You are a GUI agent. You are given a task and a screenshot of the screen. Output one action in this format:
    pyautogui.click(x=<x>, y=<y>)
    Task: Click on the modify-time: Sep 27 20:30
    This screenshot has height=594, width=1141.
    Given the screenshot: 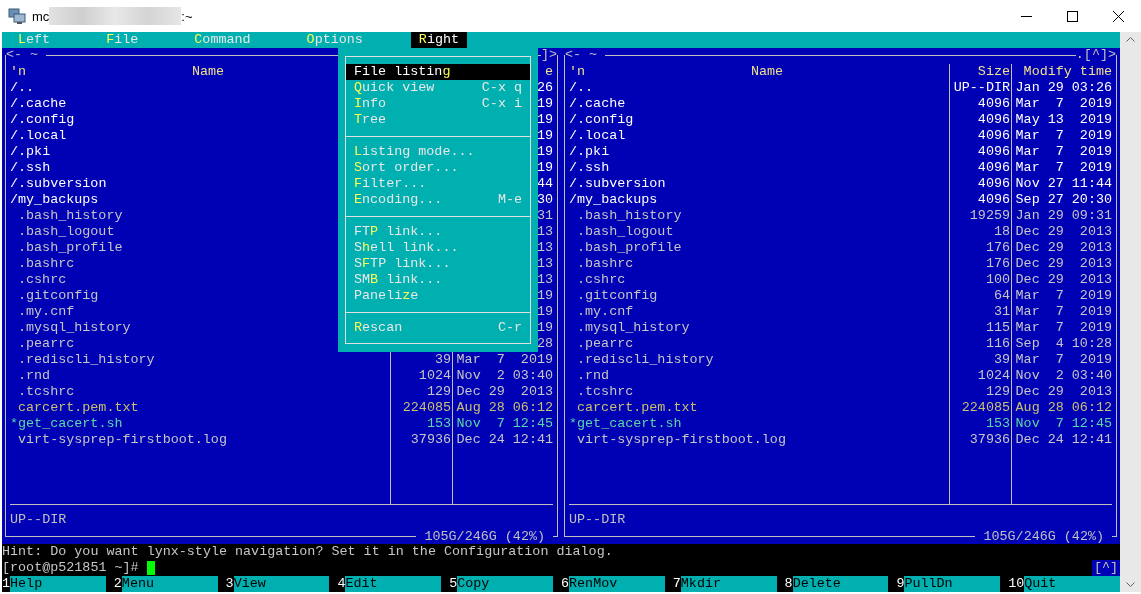 What is the action you would take?
    pyautogui.click(x=1063, y=199)
    